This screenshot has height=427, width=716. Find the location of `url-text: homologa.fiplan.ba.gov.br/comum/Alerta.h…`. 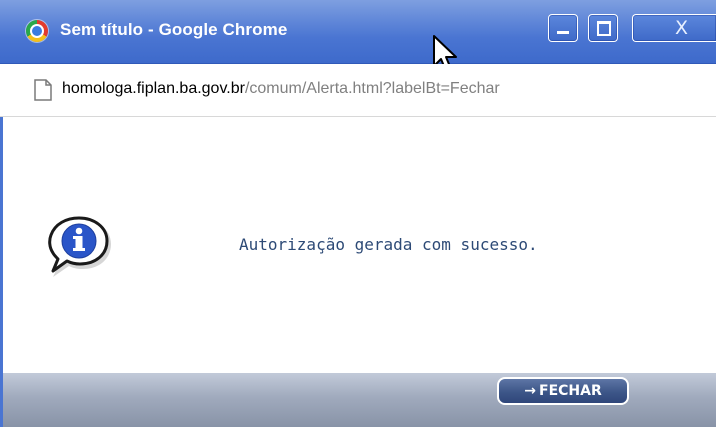

url-text: homologa.fiplan.ba.gov.br/comum/Alerta.h… is located at coordinates (281, 89).